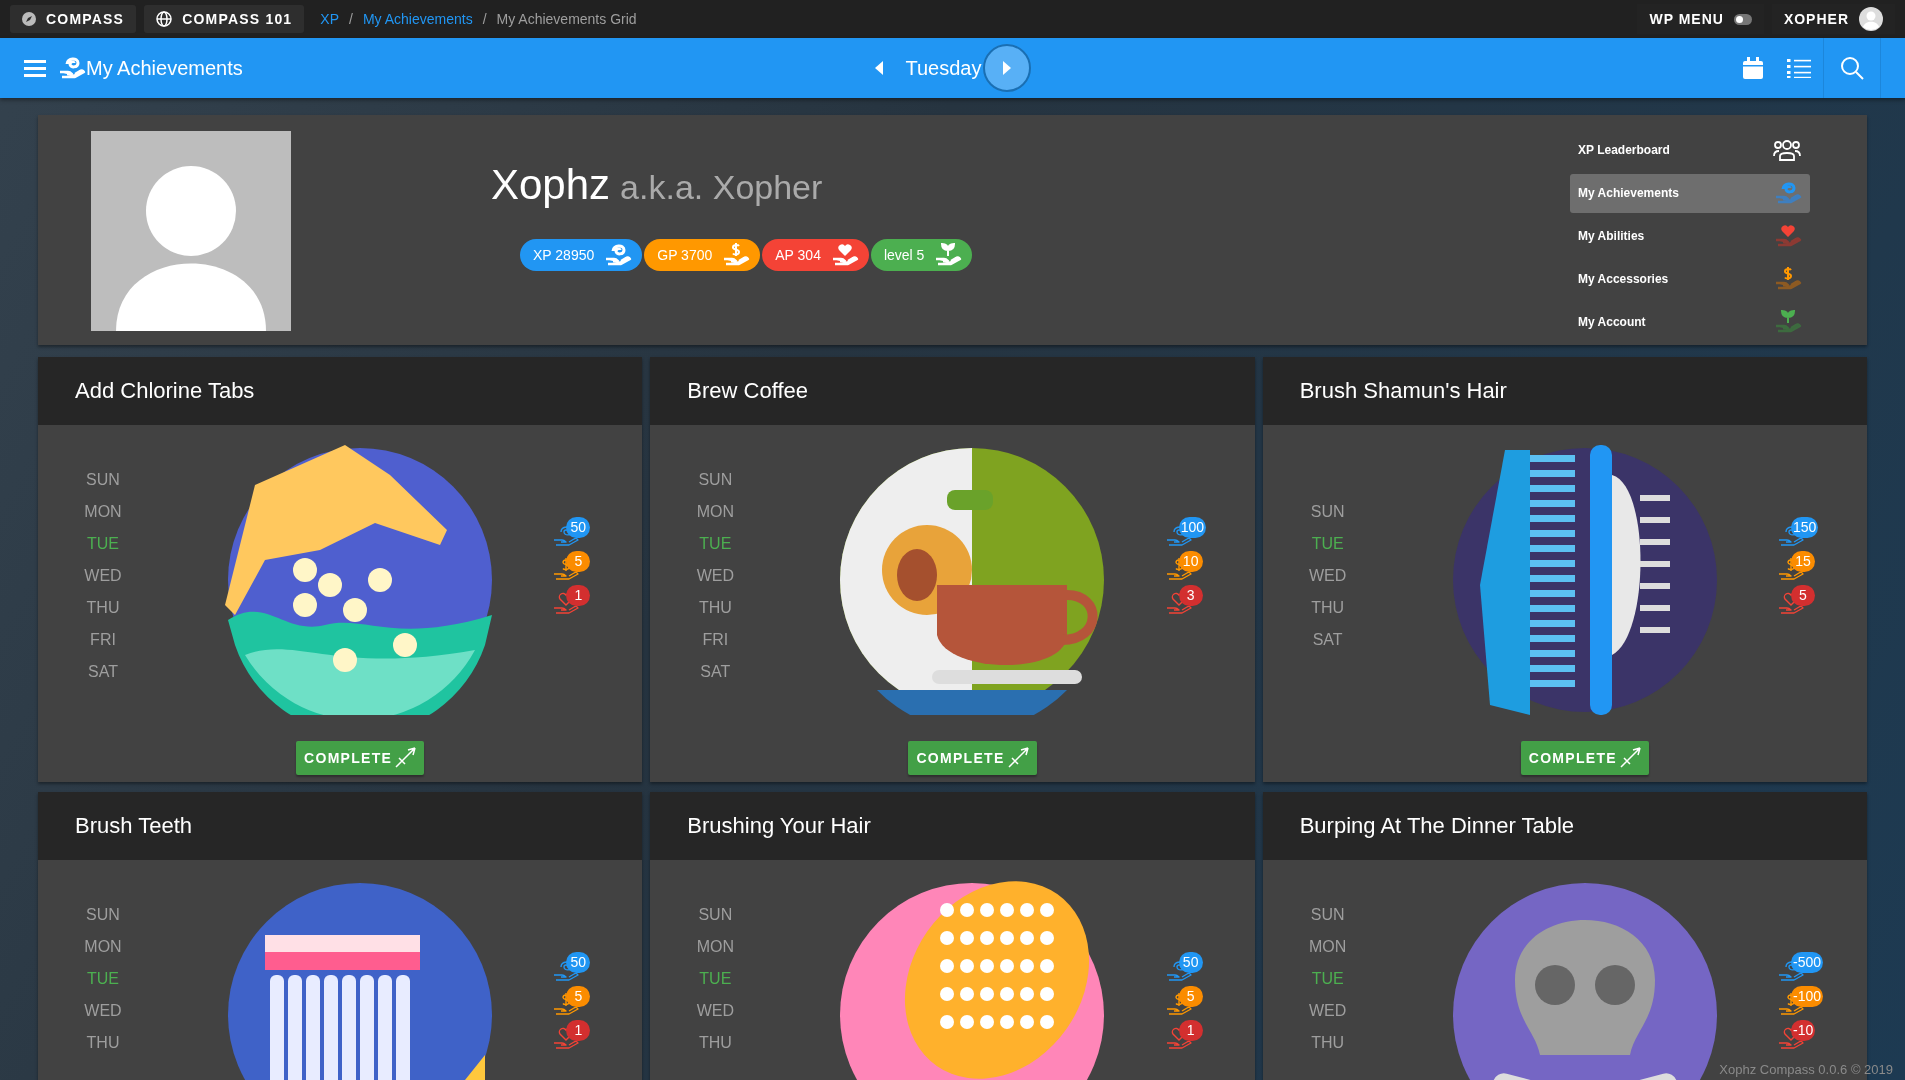 The image size is (1905, 1080). Describe the element at coordinates (165, 391) in the screenshot. I see `achievement-title: Add Chlorine Tabs` at that location.